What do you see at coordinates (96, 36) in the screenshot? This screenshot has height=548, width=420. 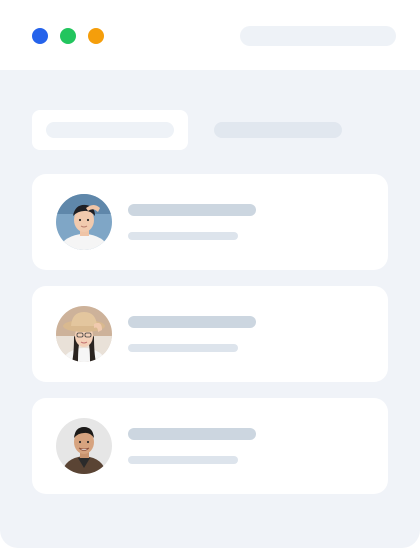 I see `minimize-window-dot-icon` at bounding box center [96, 36].